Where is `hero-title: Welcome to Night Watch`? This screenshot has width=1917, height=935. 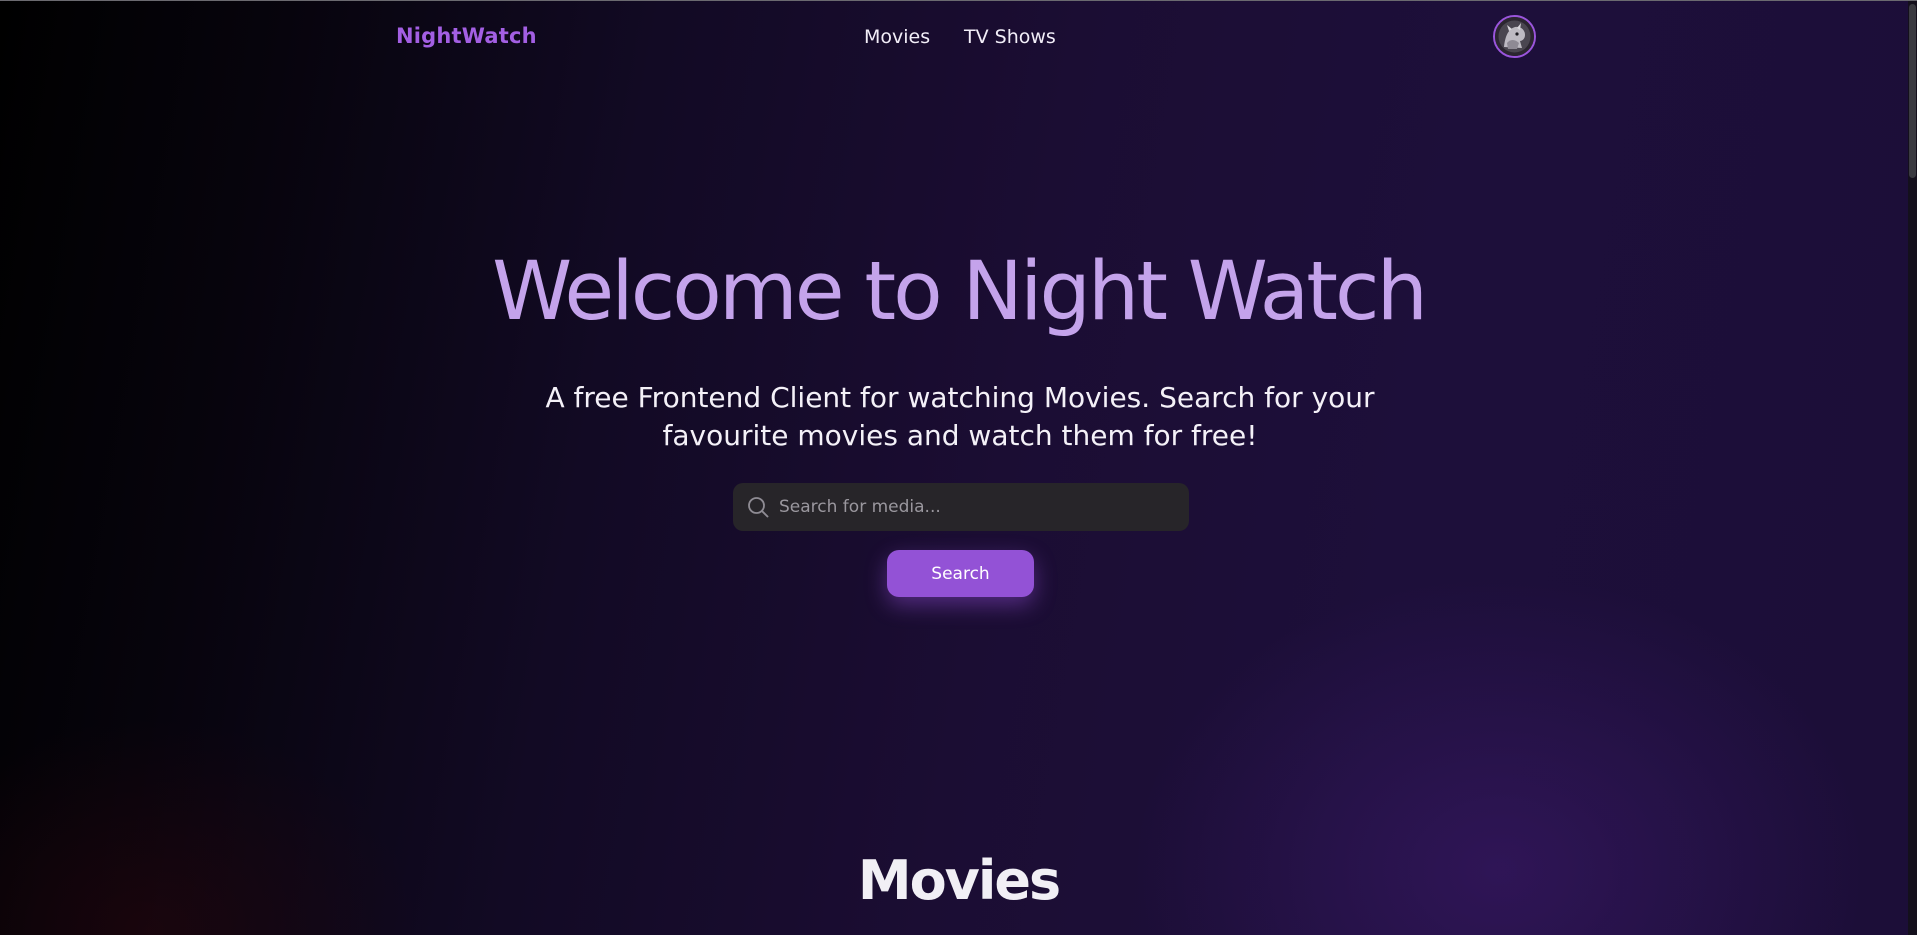
hero-title: Welcome to Night Watch is located at coordinates (960, 292).